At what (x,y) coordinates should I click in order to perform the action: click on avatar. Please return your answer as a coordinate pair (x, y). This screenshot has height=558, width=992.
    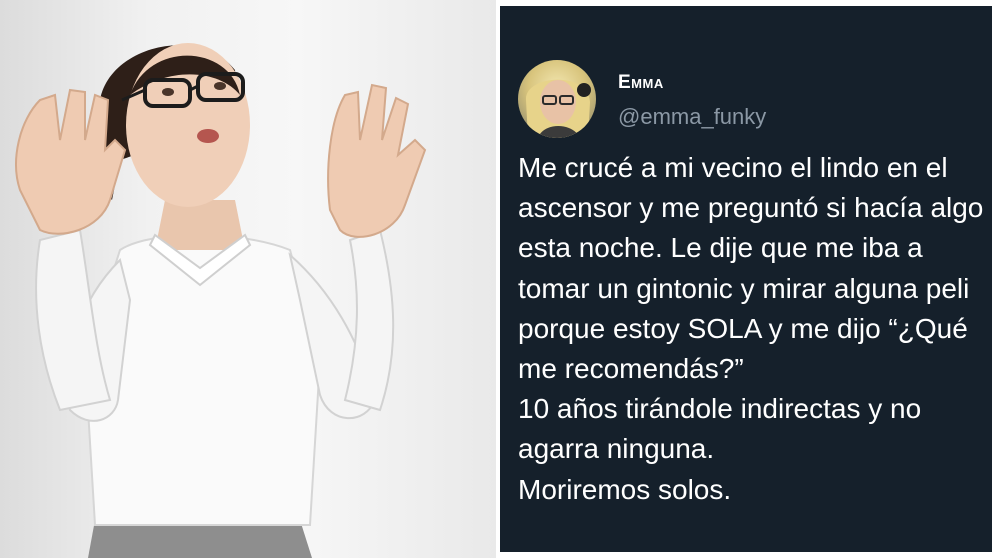
    Looking at the image, I should click on (557, 99).